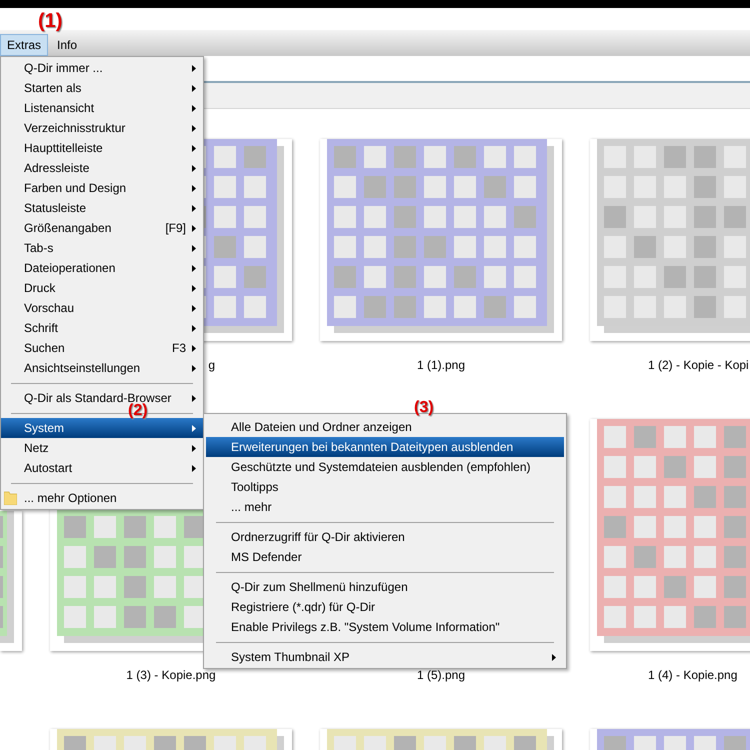 This screenshot has width=750, height=750. I want to click on file-name: 1 (1).png, so click(441, 365).